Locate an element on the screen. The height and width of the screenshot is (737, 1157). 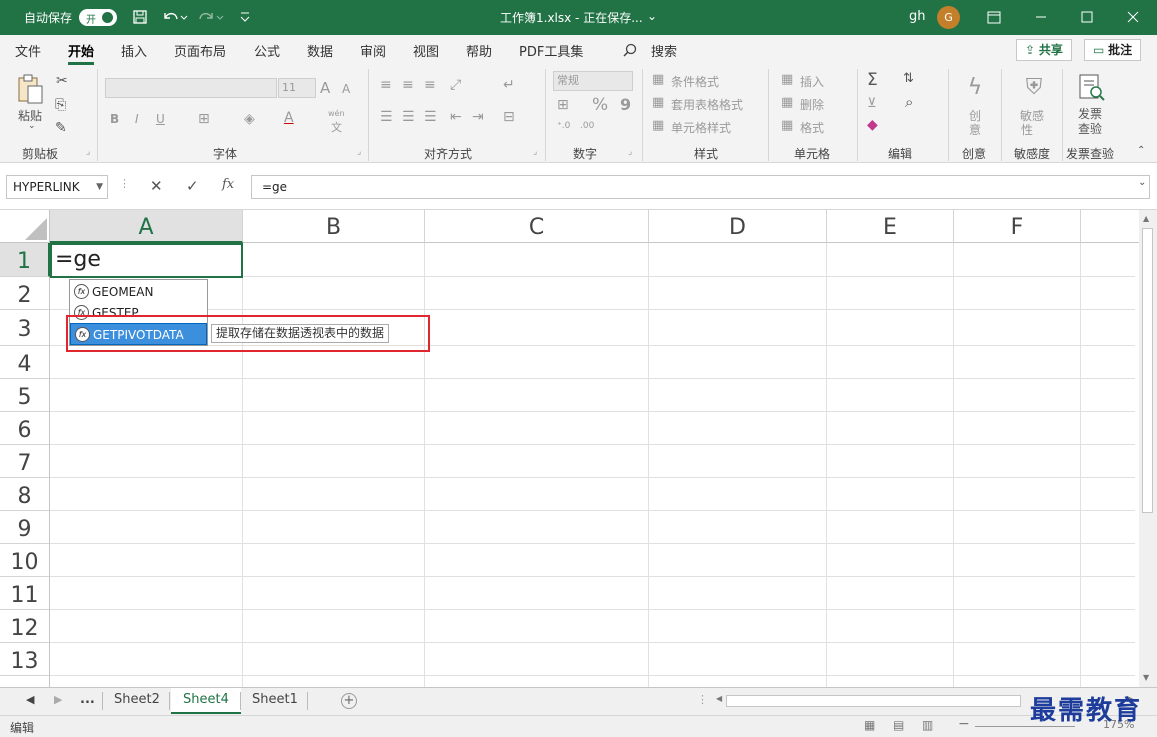
align-bottom-icon: ≡ is located at coordinates (430, 85).